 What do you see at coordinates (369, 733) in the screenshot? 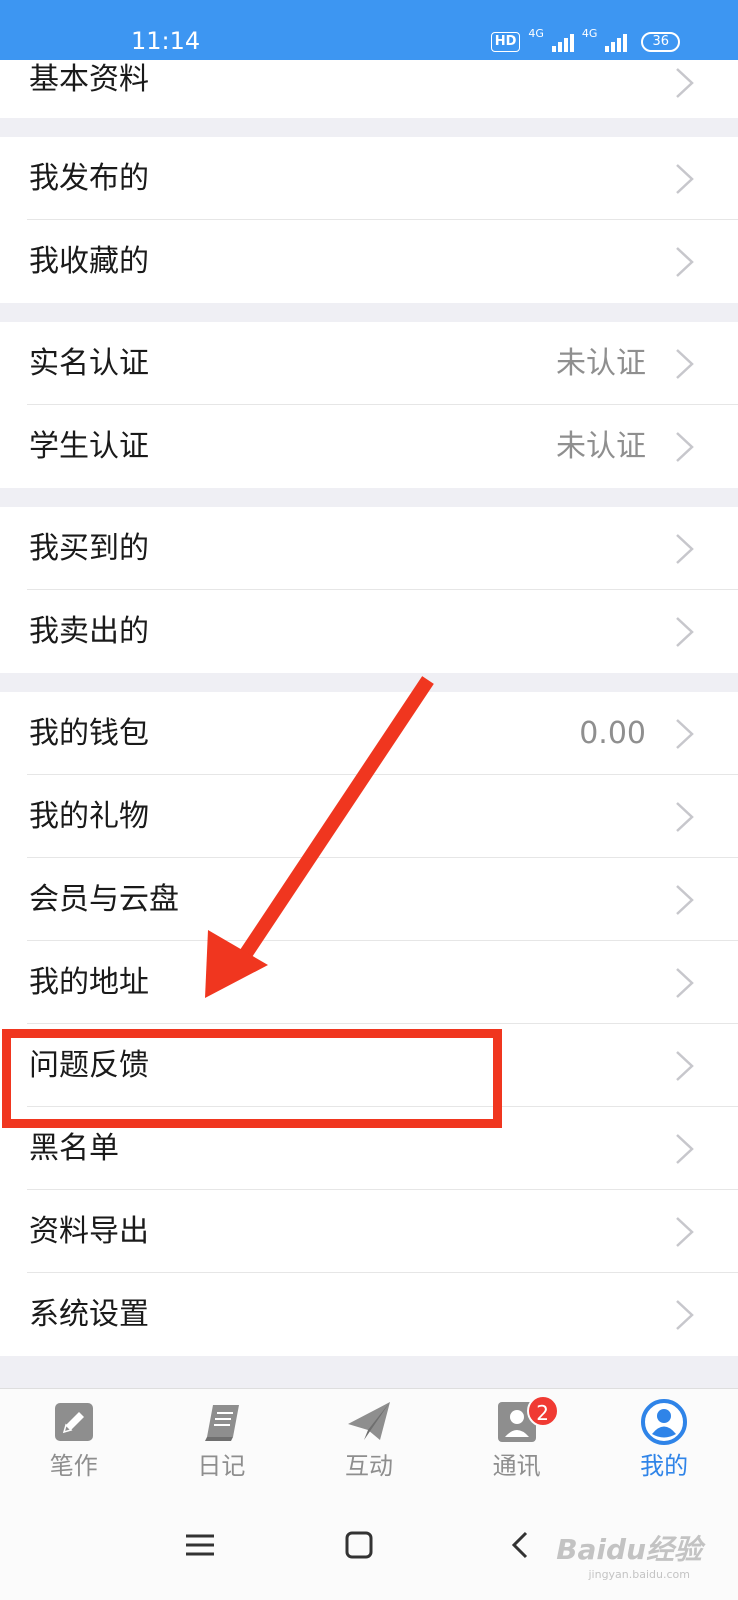
I see `menu-item-wallet: 我的钱包 0.00` at bounding box center [369, 733].